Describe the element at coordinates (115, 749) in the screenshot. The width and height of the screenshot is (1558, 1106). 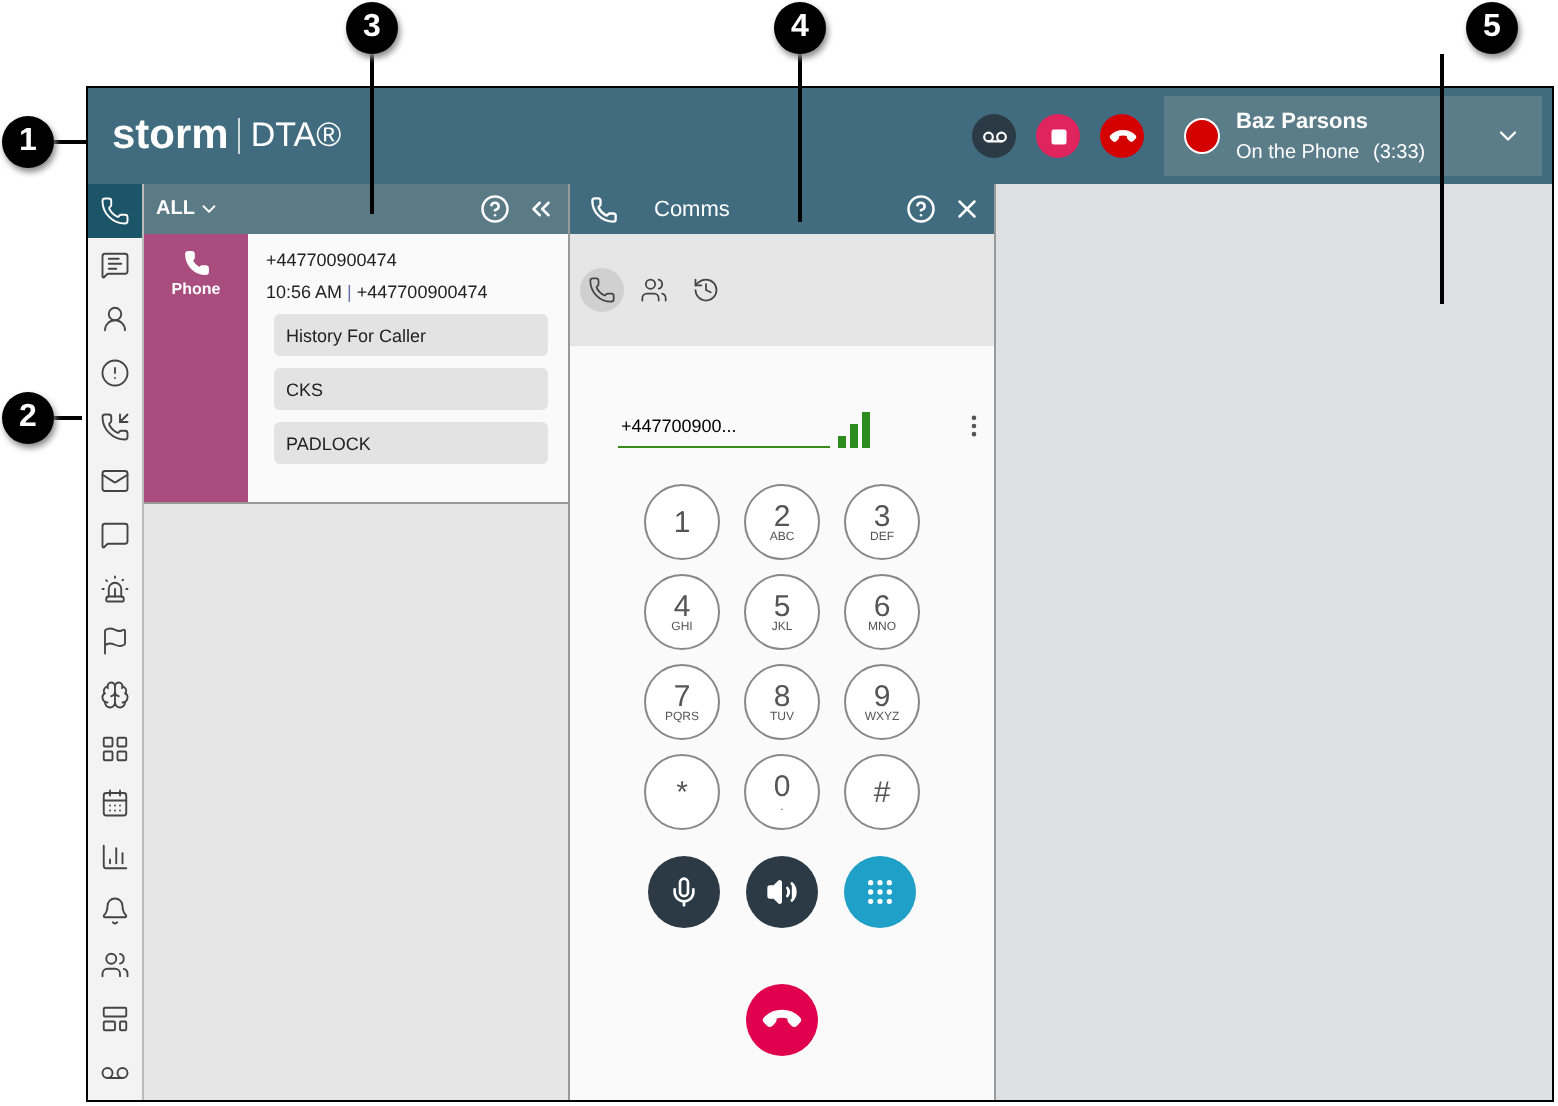
I see `grid-icon` at that location.